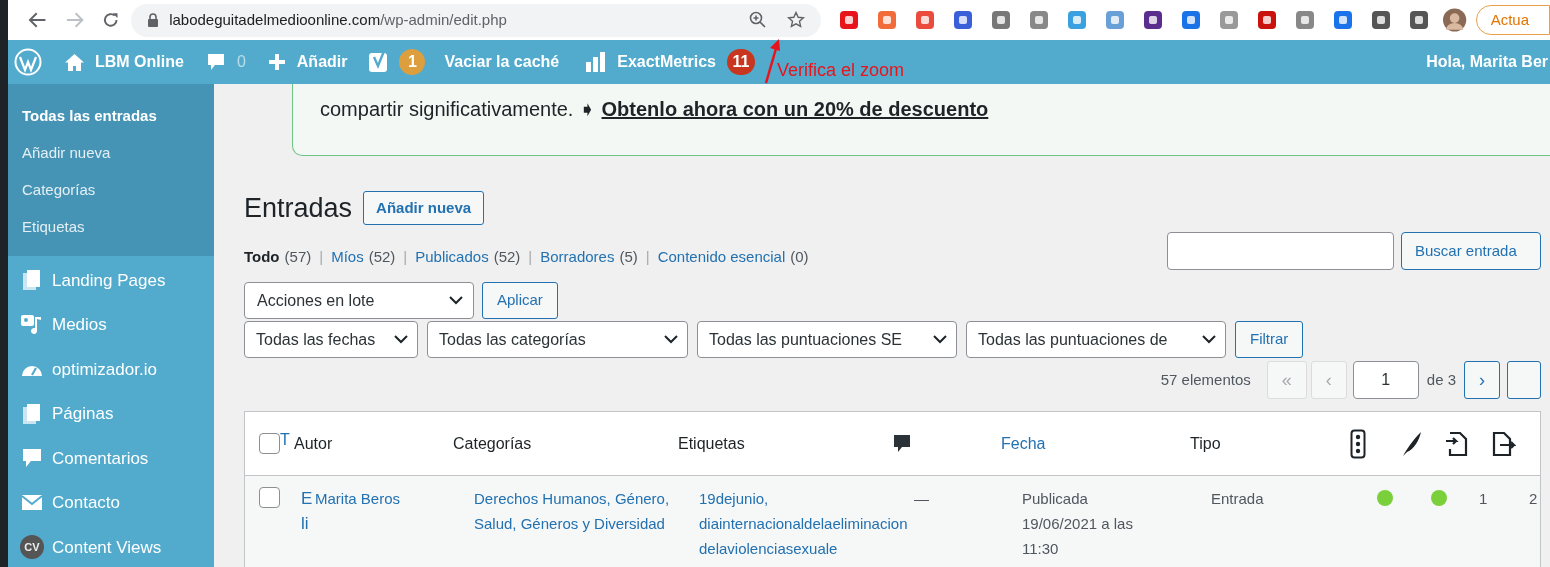  I want to click on post-date: 19/06/2021 a las 11:30, so click(1078, 536).